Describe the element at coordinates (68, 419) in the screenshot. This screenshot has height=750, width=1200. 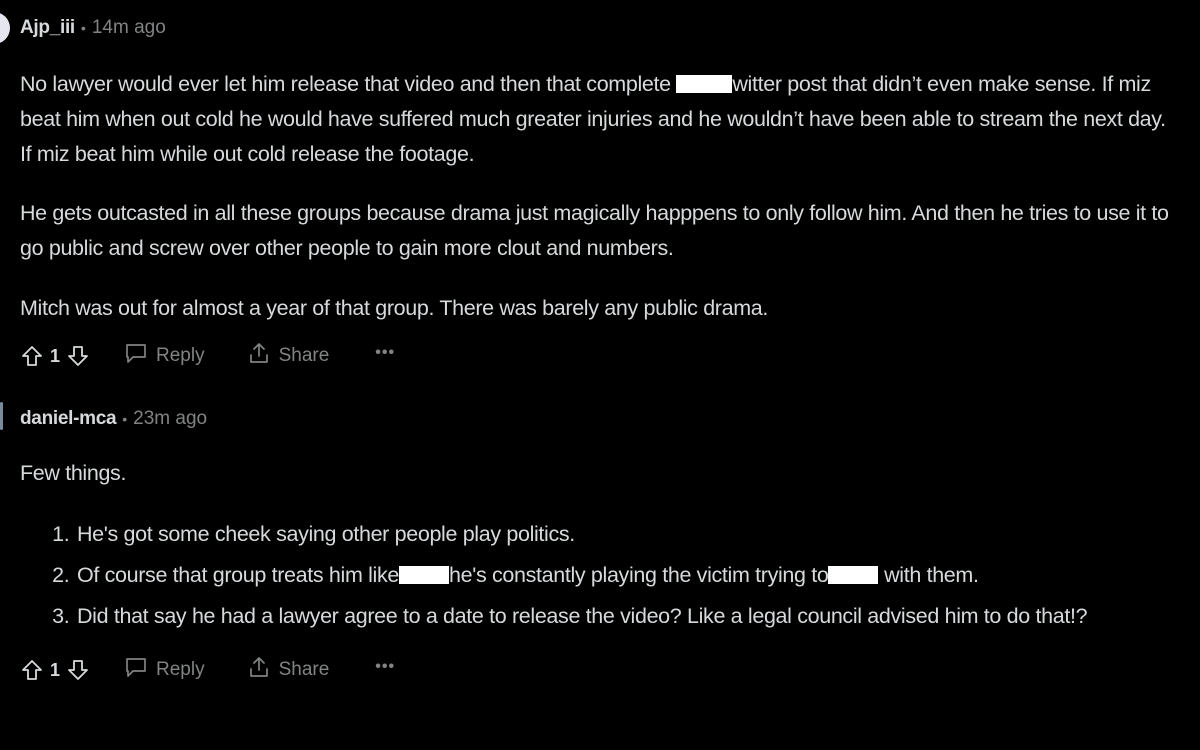
I see `comment-author: daniel-mca` at that location.